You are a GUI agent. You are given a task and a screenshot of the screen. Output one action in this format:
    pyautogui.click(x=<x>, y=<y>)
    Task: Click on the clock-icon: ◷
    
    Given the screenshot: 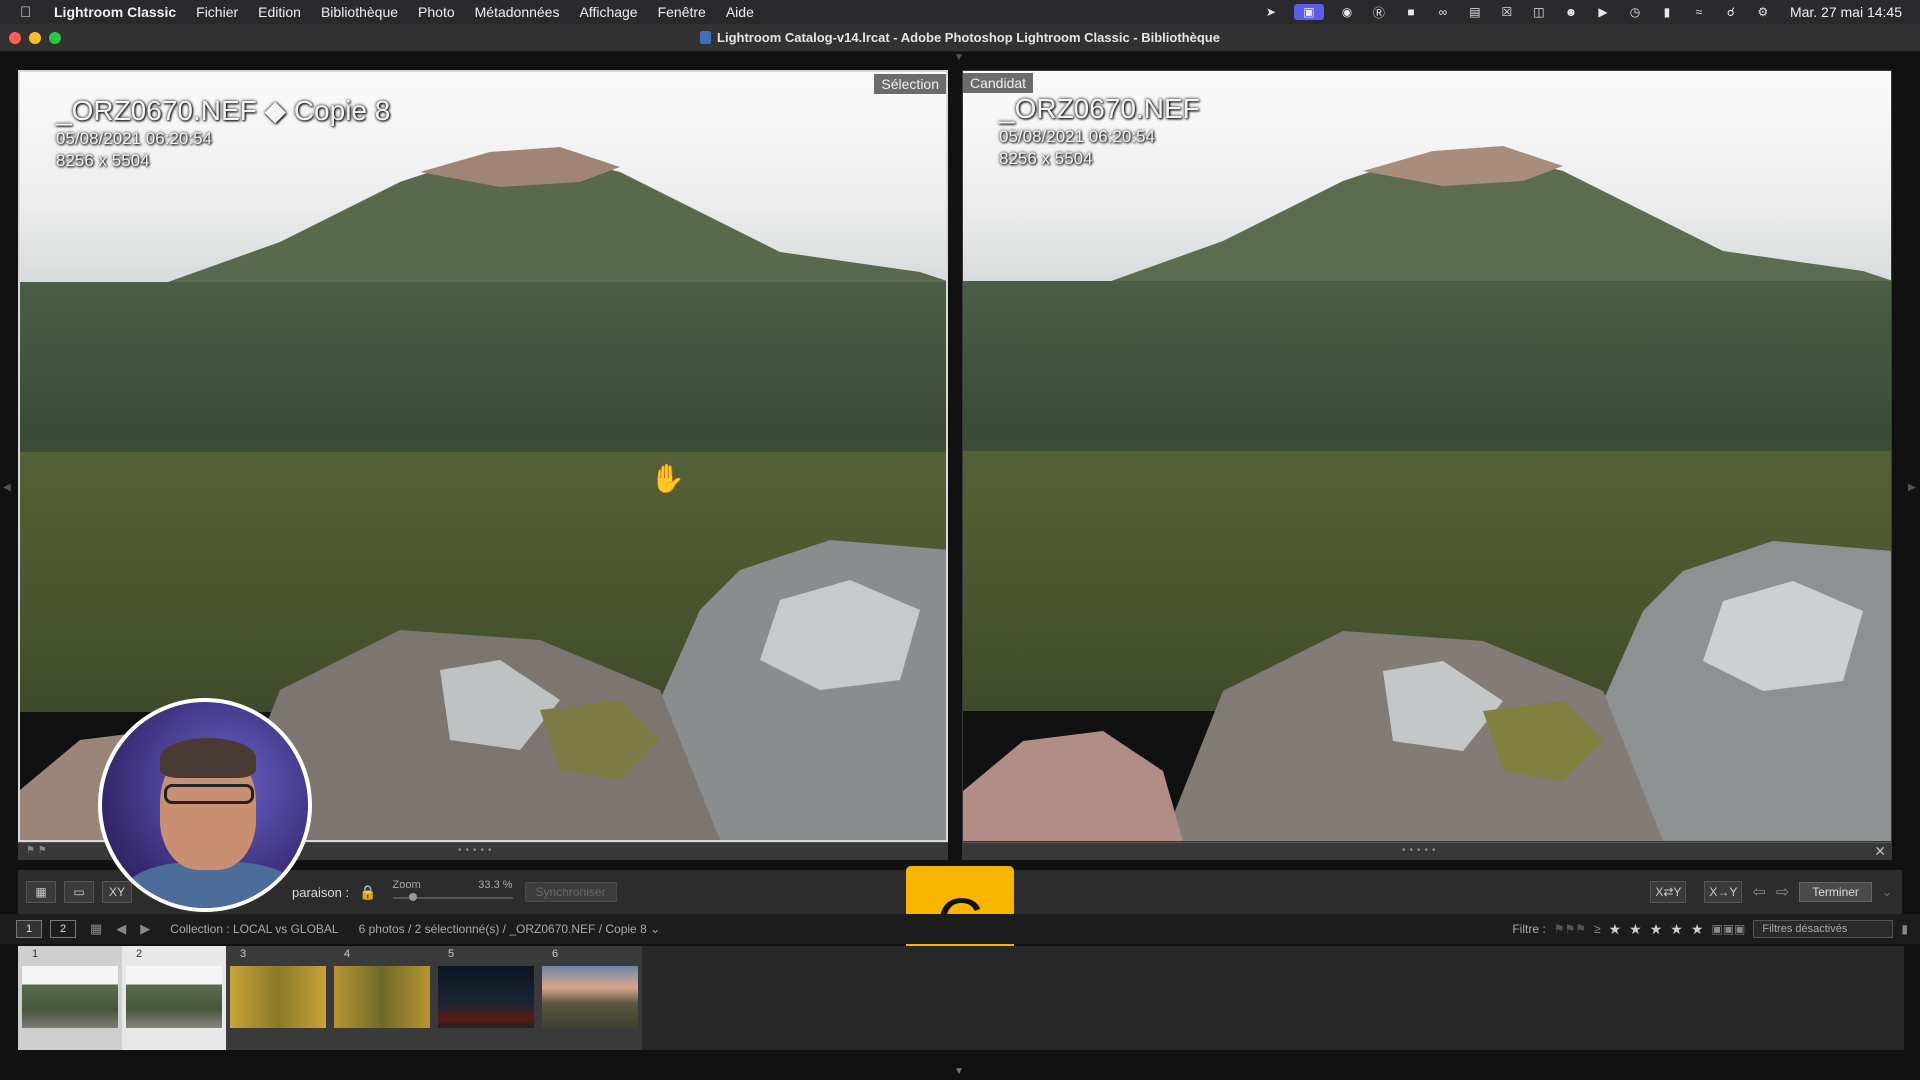 What is the action you would take?
    pyautogui.click(x=1635, y=12)
    